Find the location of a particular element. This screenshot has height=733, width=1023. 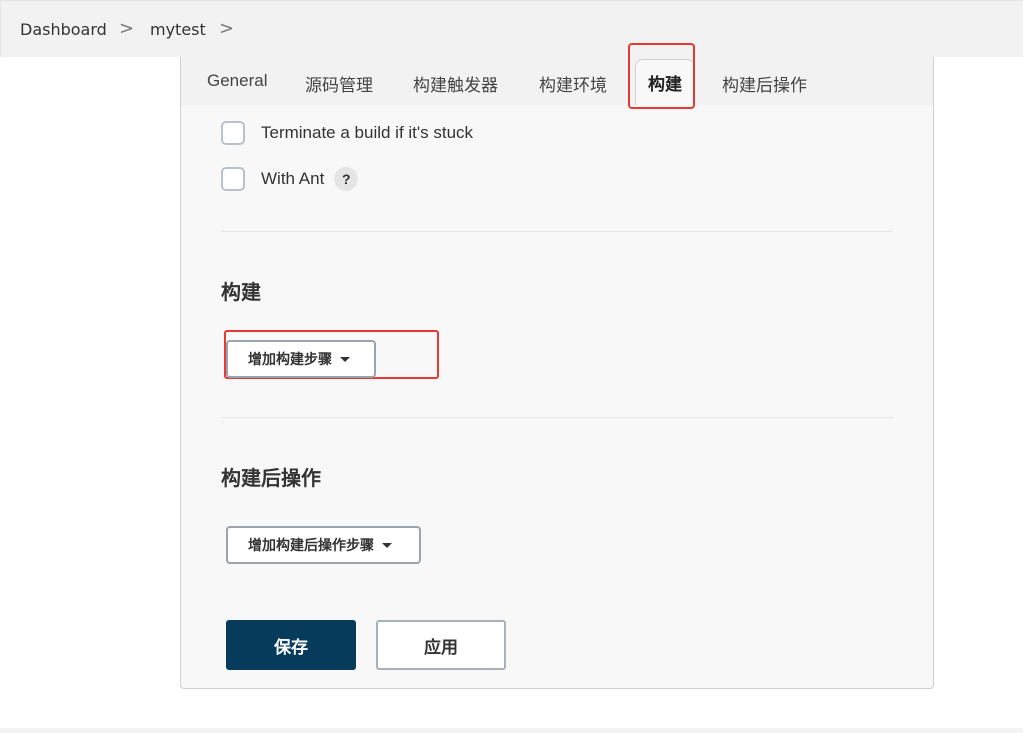

help-icon: ? is located at coordinates (346, 179).